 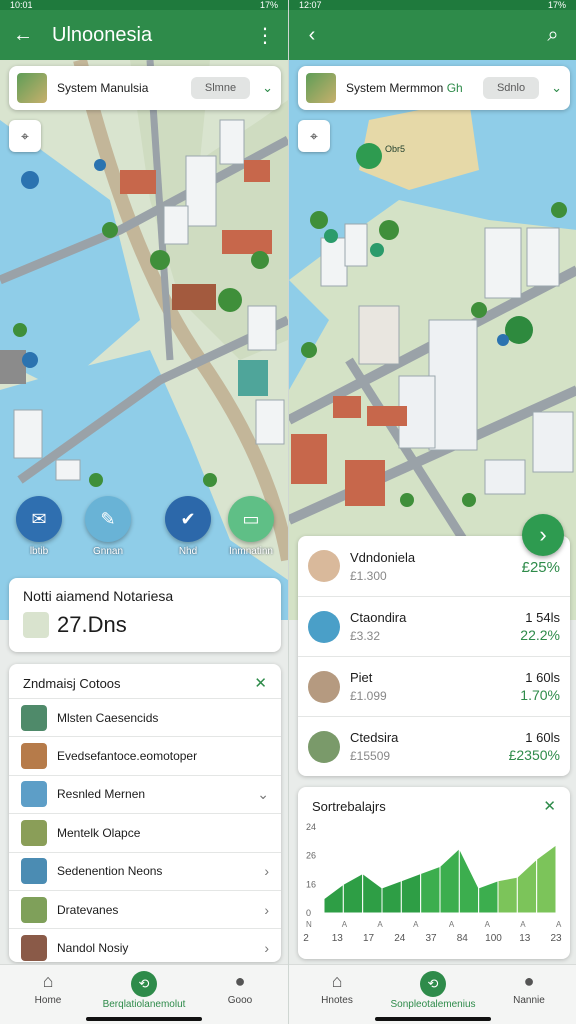 What do you see at coordinates (306, 938) in the screenshot?
I see `x-tick-label: 2` at bounding box center [306, 938].